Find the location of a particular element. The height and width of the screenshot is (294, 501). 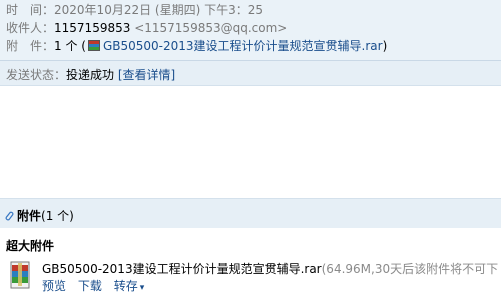

chevron-down-icon: ▾ is located at coordinates (142, 288).